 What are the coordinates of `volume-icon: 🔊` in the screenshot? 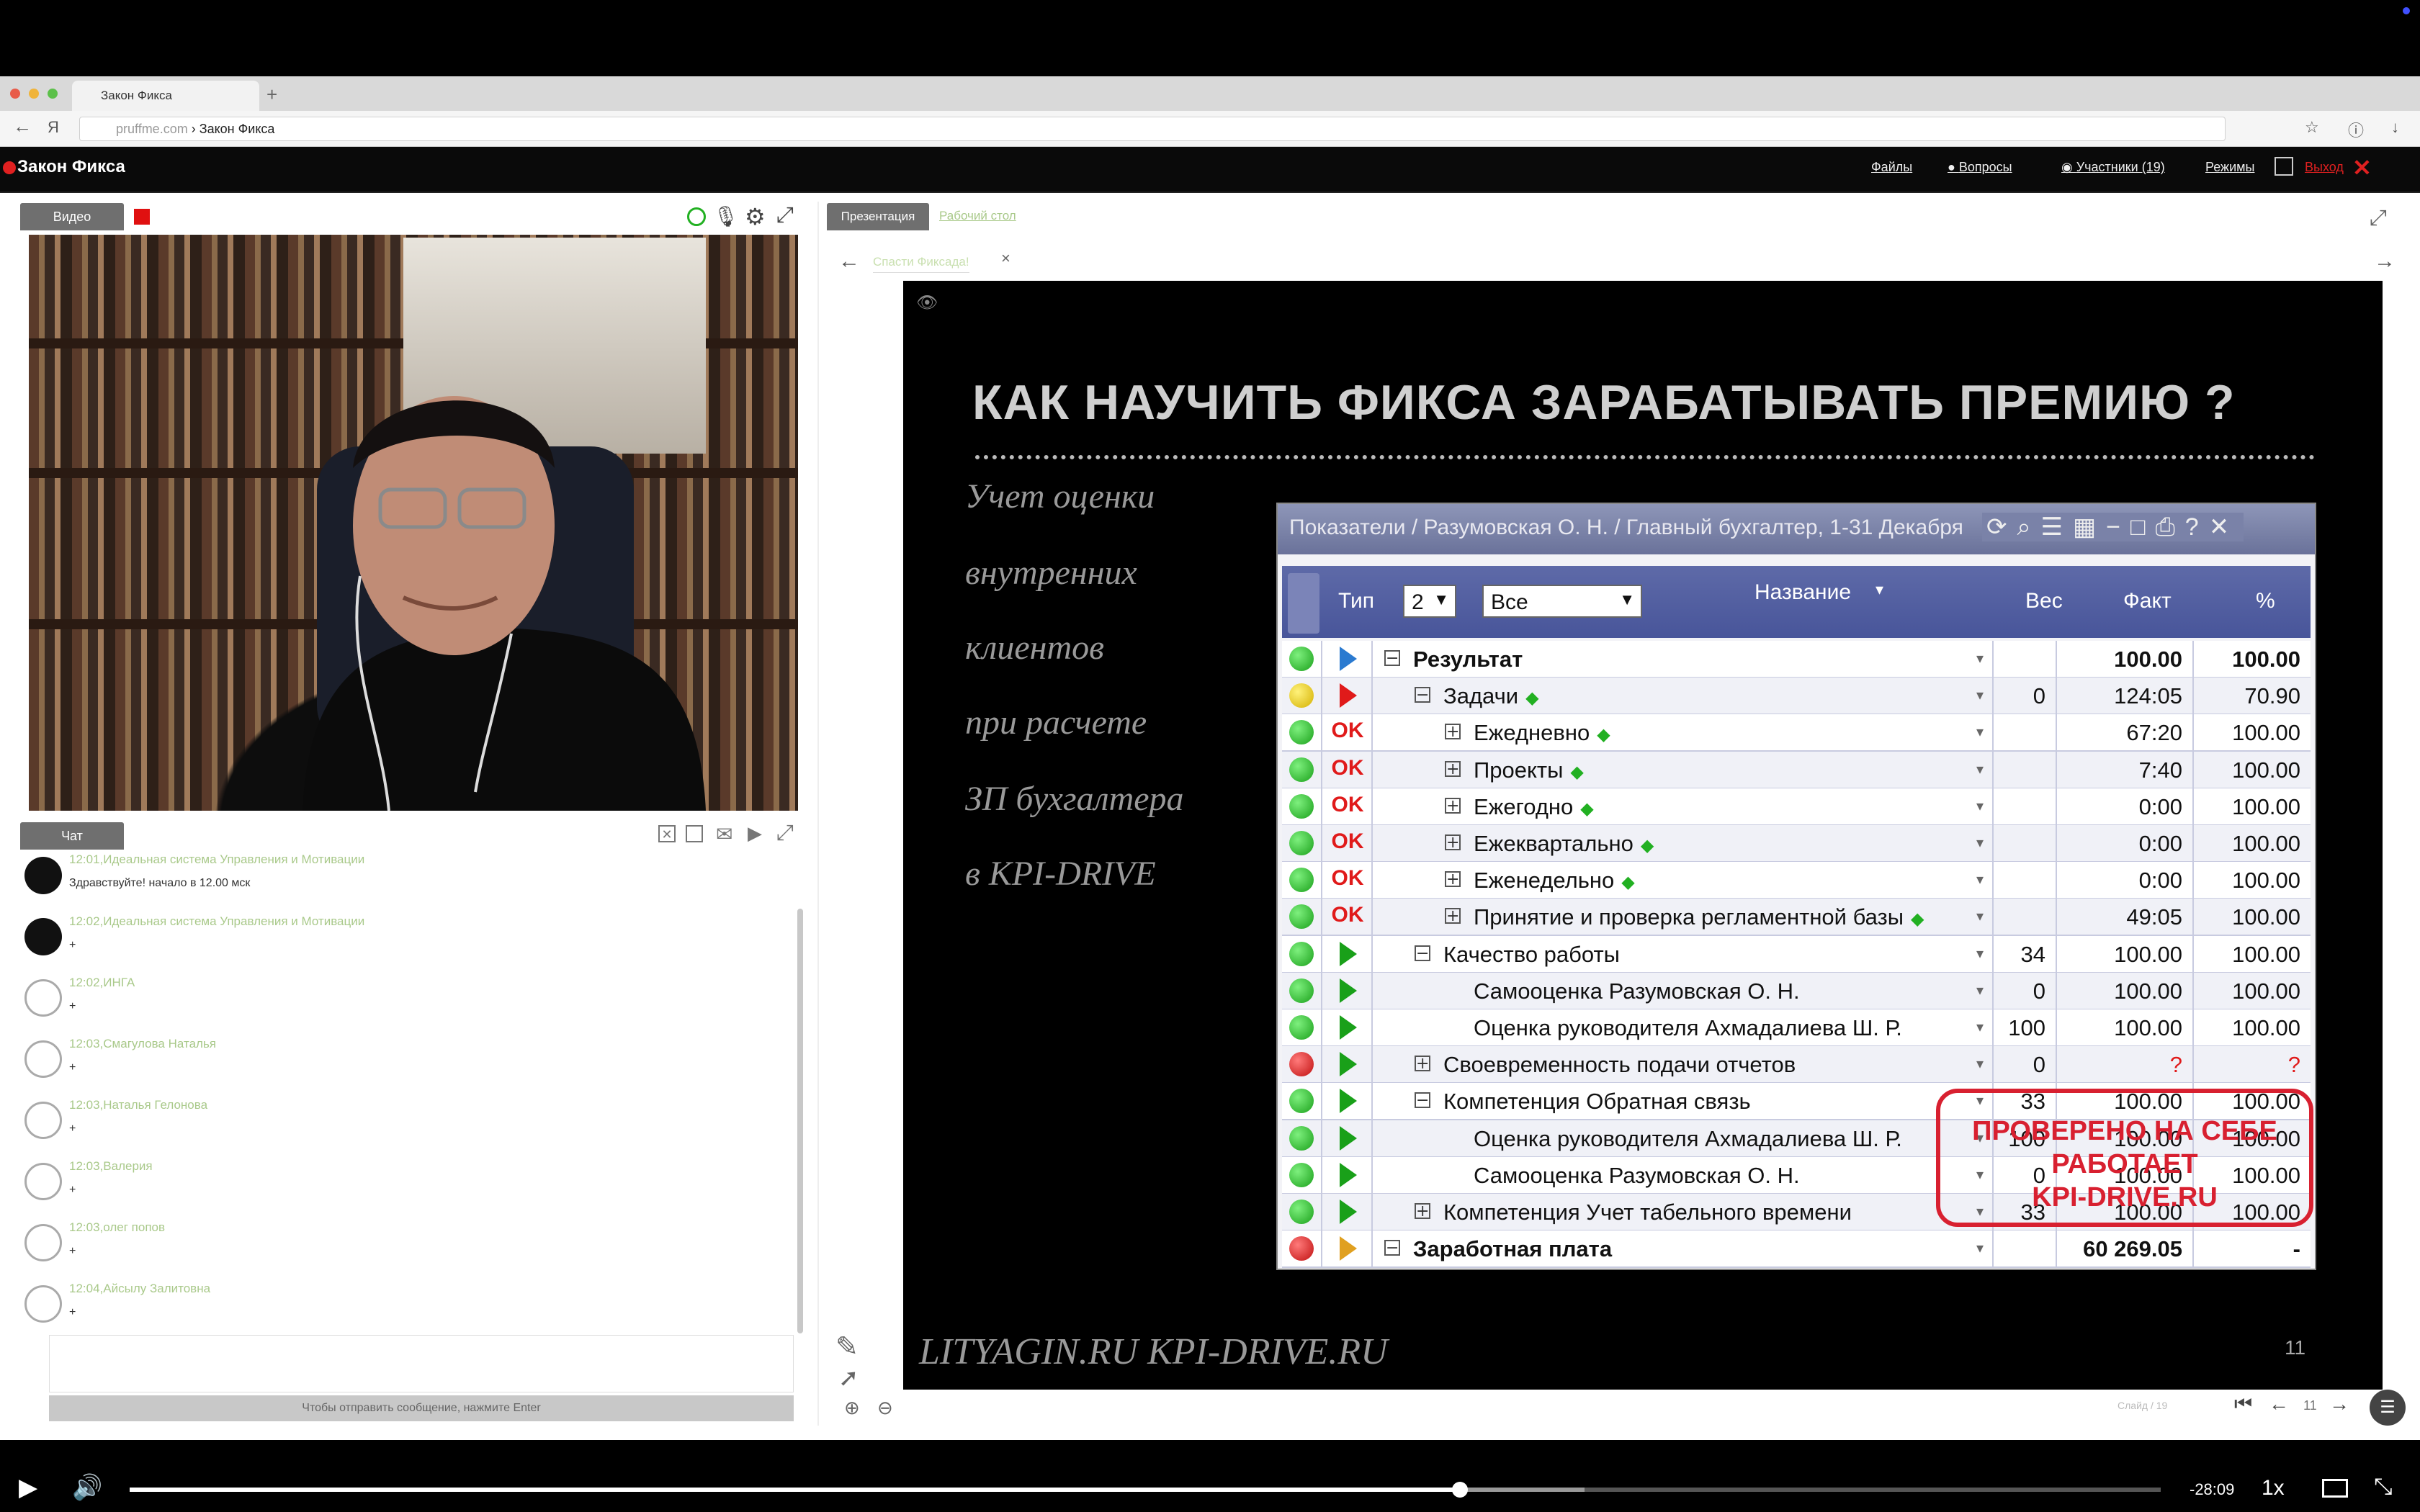 It's located at (87, 1487).